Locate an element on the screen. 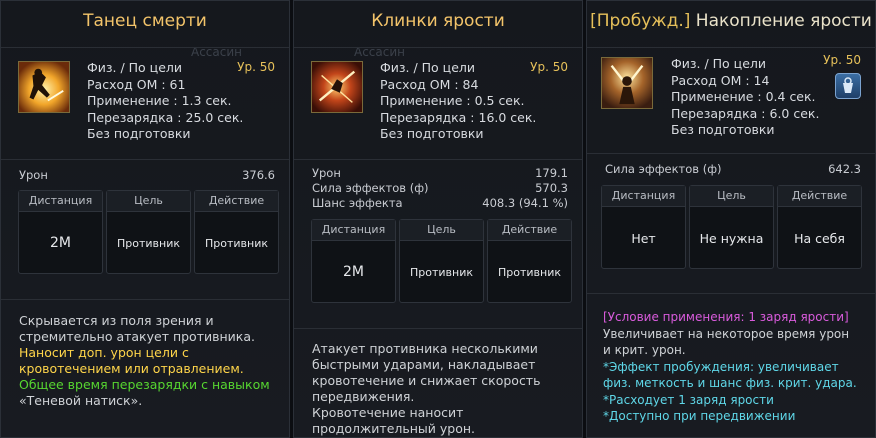 Image resolution: width=876 pixels, height=438 pixels. stat-row-damage: Урон 179.1 is located at coordinates (440, 173).